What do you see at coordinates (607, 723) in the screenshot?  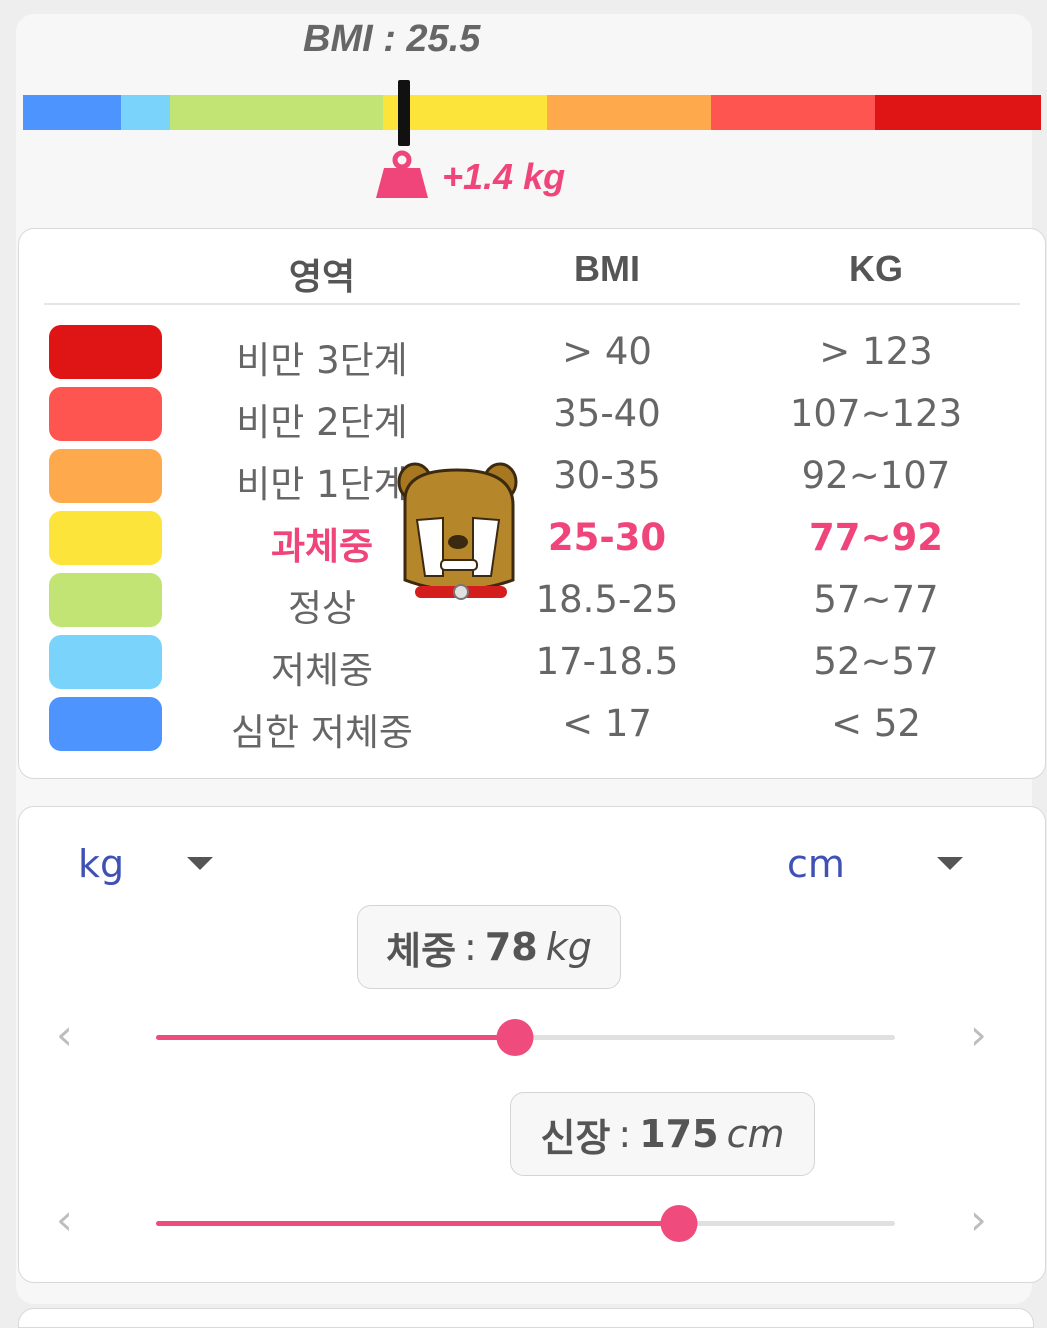 I see `cell-bmi: < 17` at bounding box center [607, 723].